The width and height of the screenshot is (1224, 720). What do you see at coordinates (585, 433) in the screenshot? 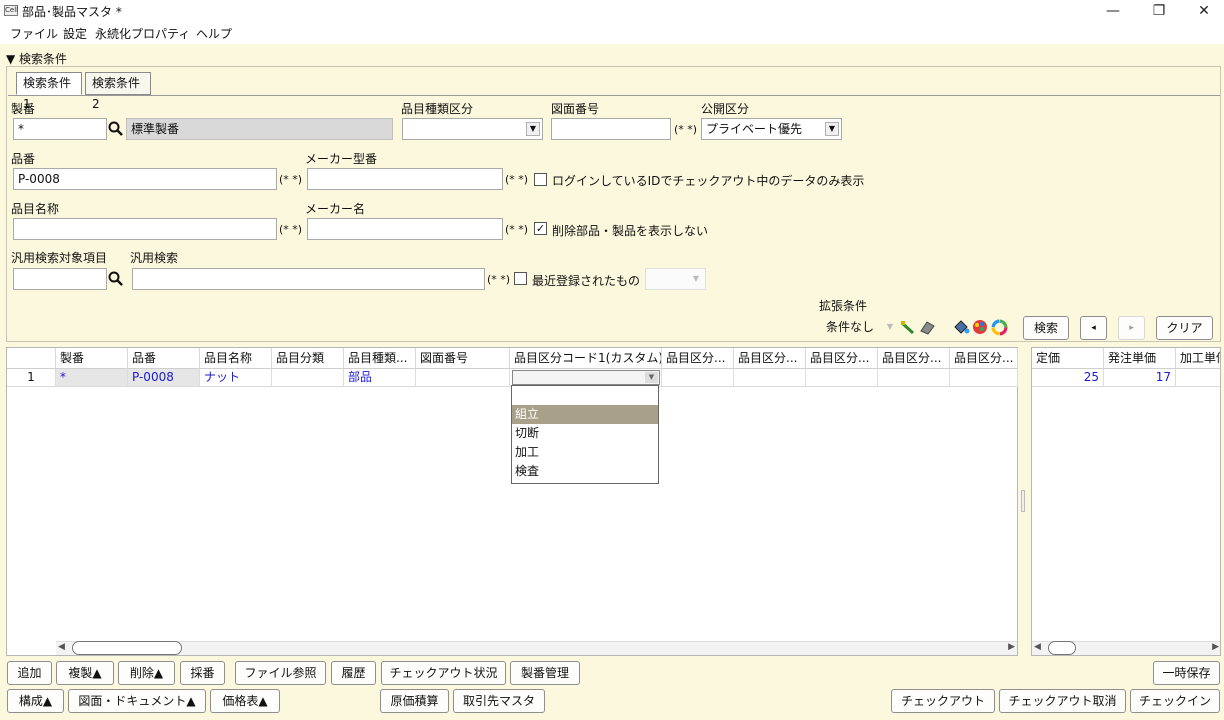
I see `dropdown-option: 切断` at bounding box center [585, 433].